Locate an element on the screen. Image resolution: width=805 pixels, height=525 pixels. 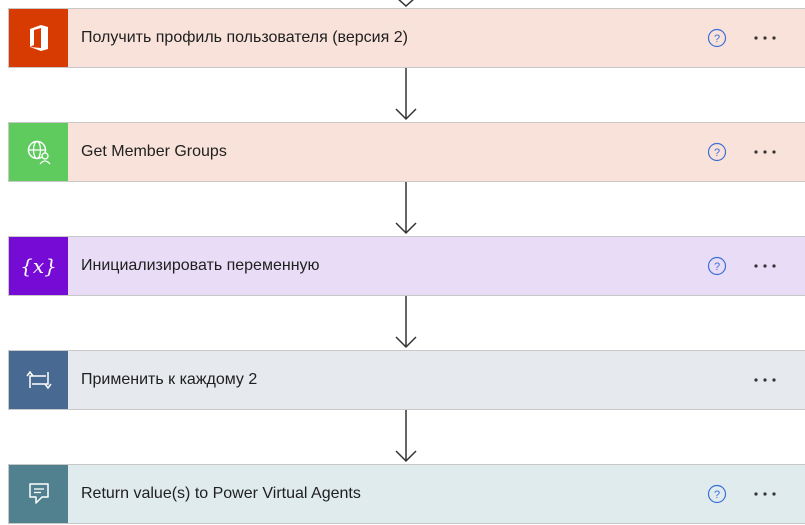
variable-icon: {x} is located at coordinates (38, 266).